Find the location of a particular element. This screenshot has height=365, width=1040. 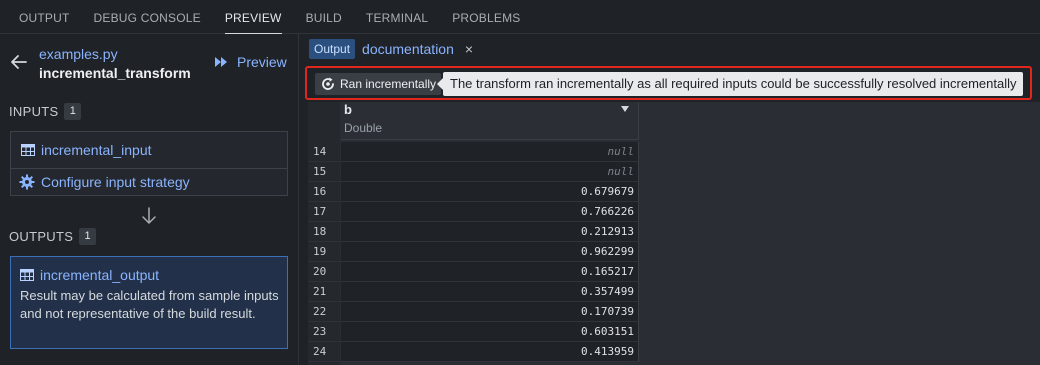

input-dataset-name: incremental_input is located at coordinates (96, 150).